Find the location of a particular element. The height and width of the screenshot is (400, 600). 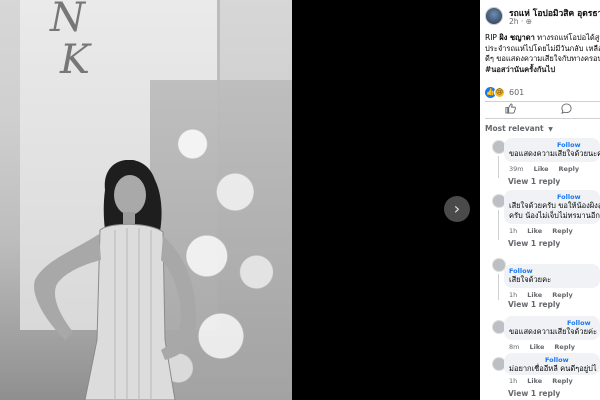

reactions-summary: 👍 😢 601 is located at coordinates (504, 92).